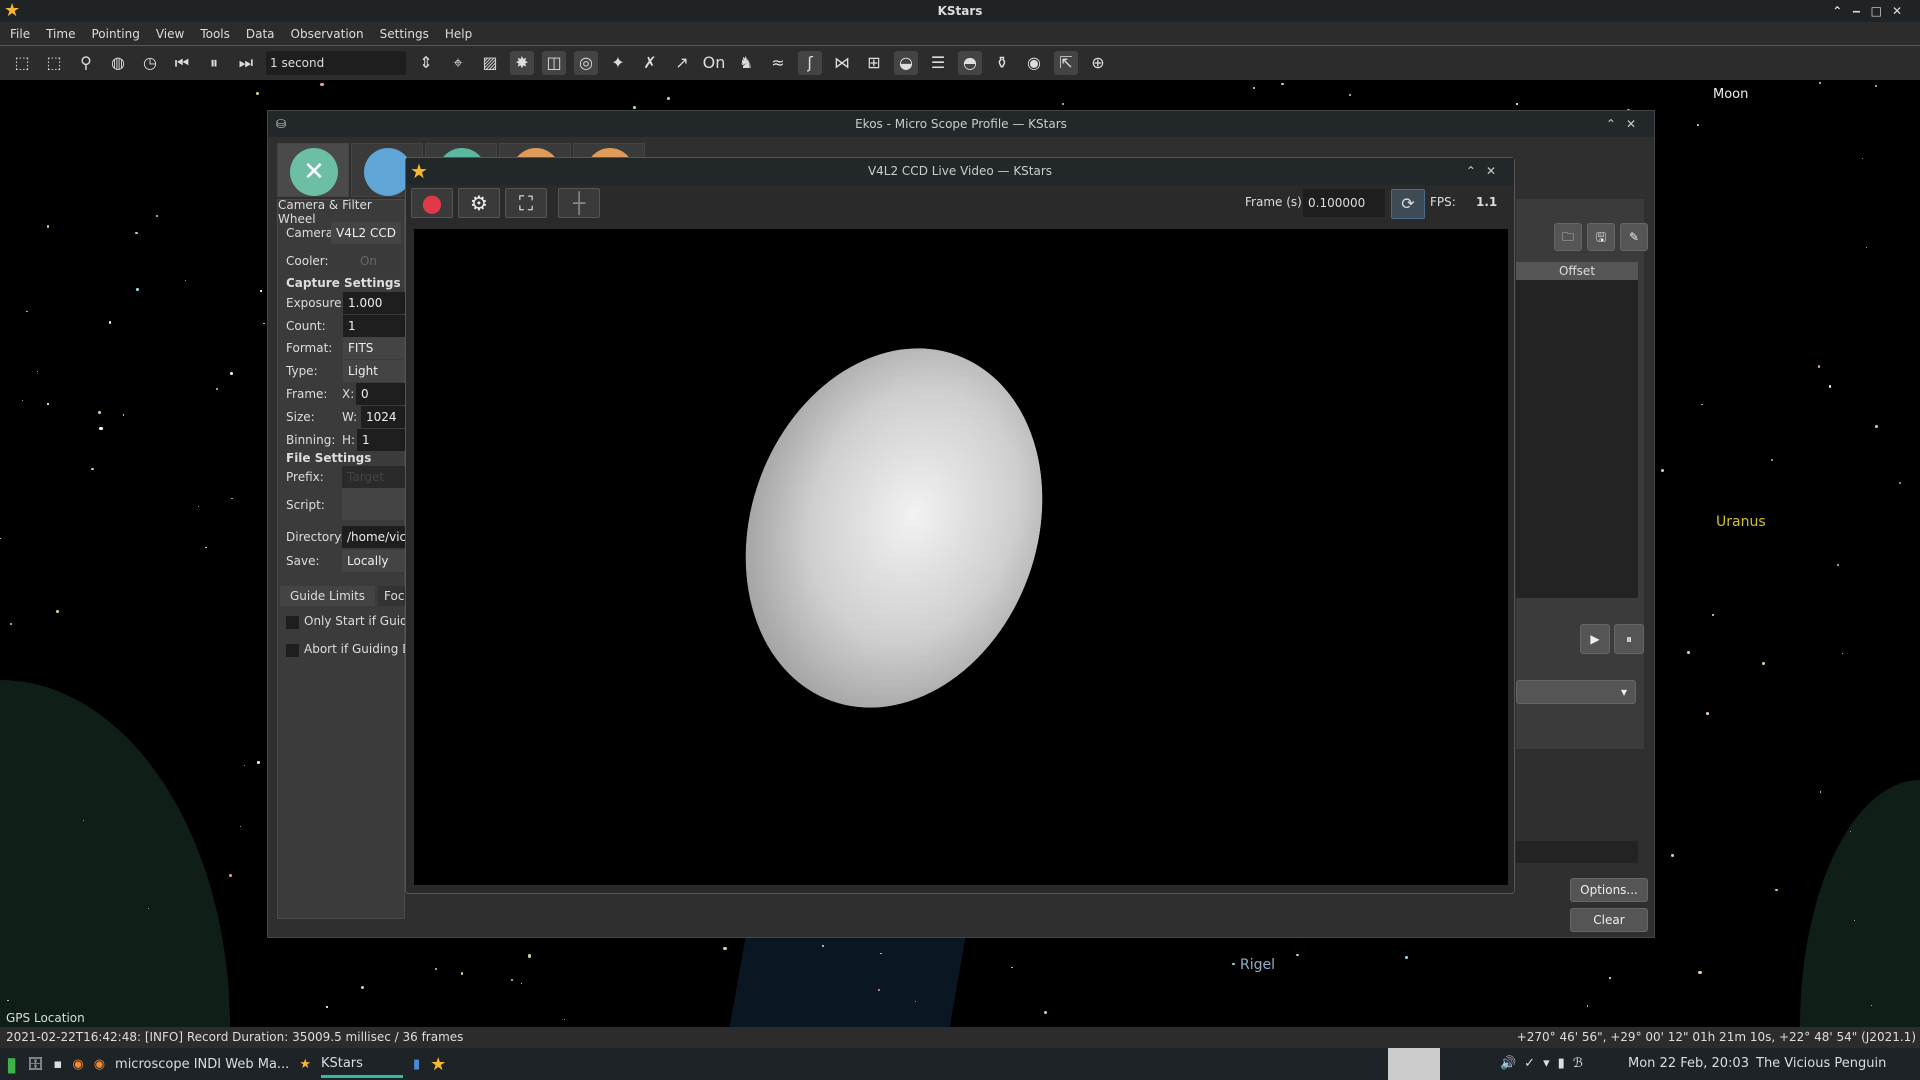  I want to click on indi-control-panel-icon: ⚱, so click(1002, 63).